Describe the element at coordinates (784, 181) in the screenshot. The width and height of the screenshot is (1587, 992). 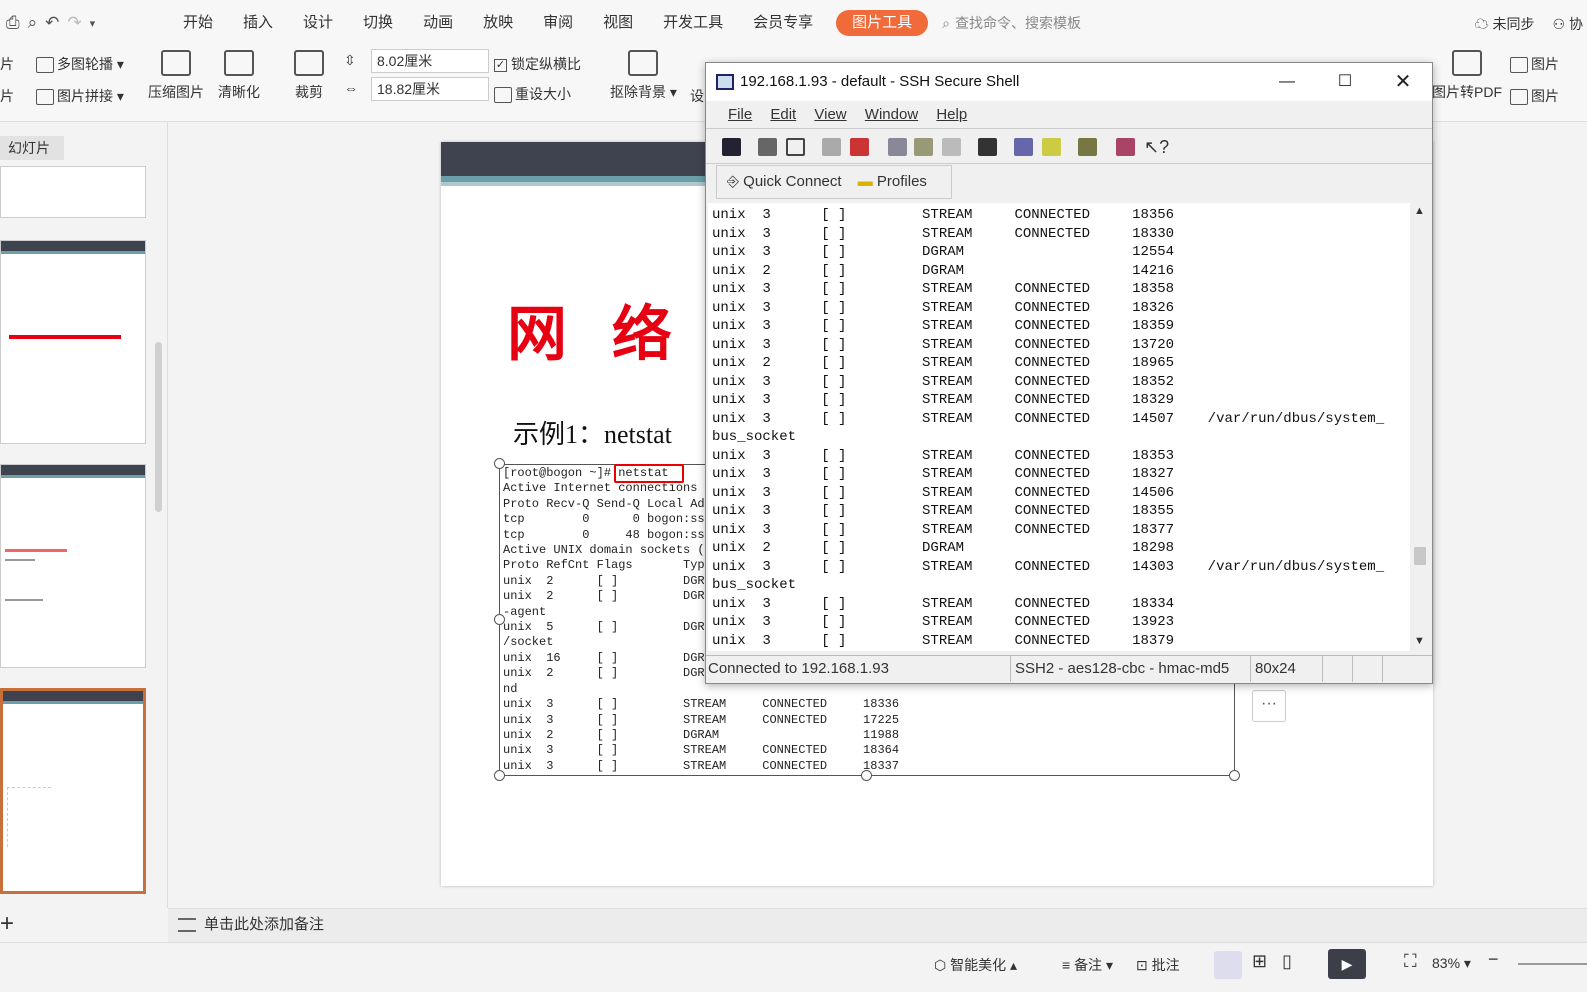
I see `quick-connect-button: ⎆ Quick Connect` at that location.